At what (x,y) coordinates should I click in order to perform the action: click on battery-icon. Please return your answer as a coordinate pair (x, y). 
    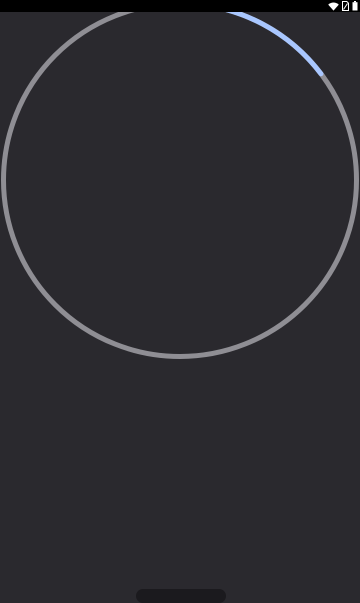
    Looking at the image, I should click on (355, 6).